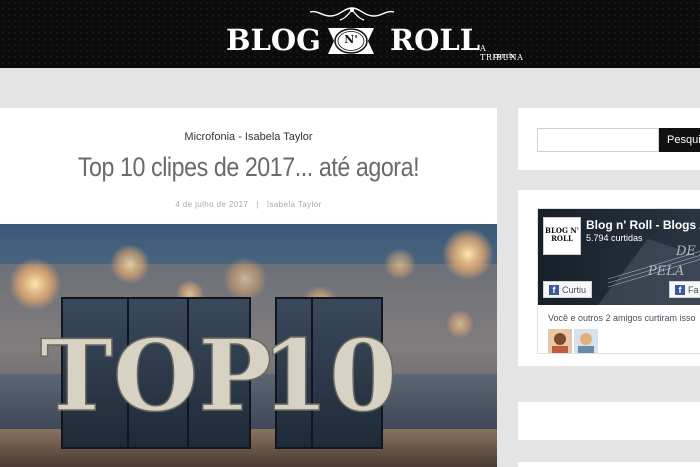 Image resolution: width=700 pixels, height=467 pixels. Describe the element at coordinates (687, 251) in the screenshot. I see `cover-text: DE A` at that location.